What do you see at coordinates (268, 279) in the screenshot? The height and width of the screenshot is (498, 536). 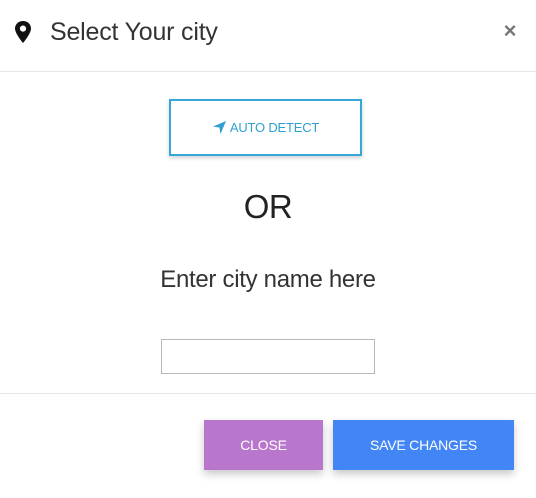 I see `enter-city-label: Enter city name here` at bounding box center [268, 279].